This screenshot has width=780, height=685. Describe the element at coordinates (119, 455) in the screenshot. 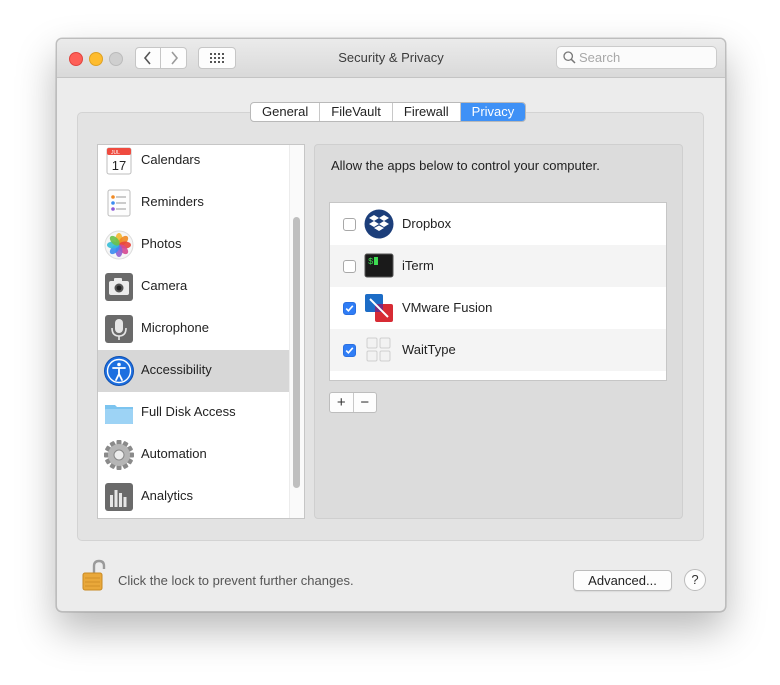

I see `gear-icon` at that location.